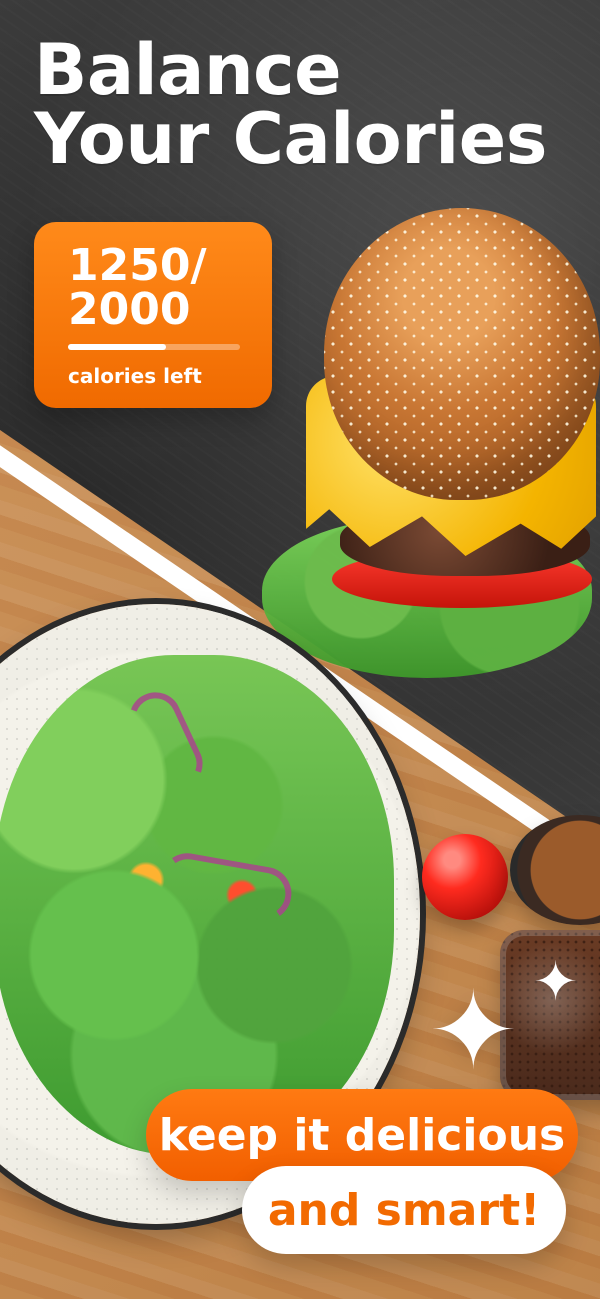 The image size is (600, 1299). Describe the element at coordinates (290, 138) in the screenshot. I see `headline-line-2: Your Calories` at that location.